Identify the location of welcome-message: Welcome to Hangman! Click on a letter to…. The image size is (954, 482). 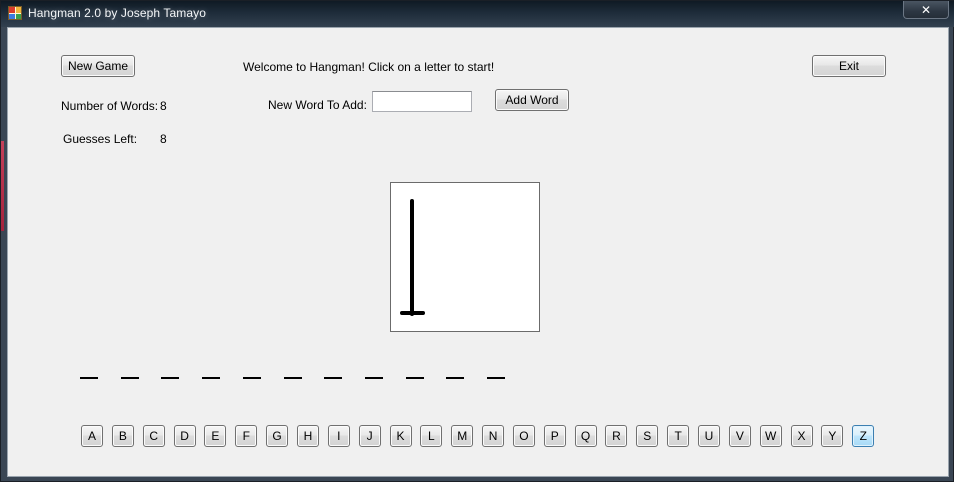
(369, 67).